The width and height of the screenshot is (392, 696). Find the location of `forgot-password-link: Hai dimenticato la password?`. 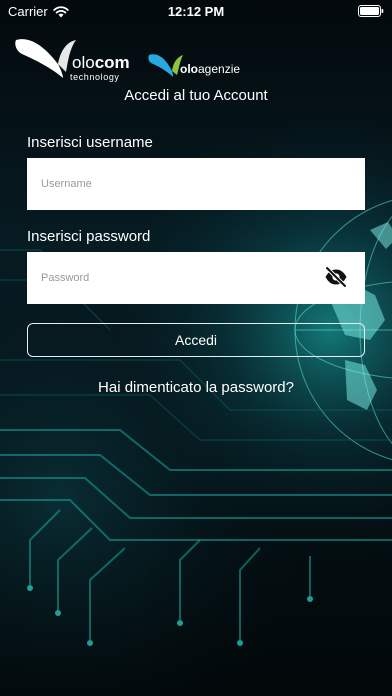

forgot-password-link: Hai dimenticato la password? is located at coordinates (196, 387).